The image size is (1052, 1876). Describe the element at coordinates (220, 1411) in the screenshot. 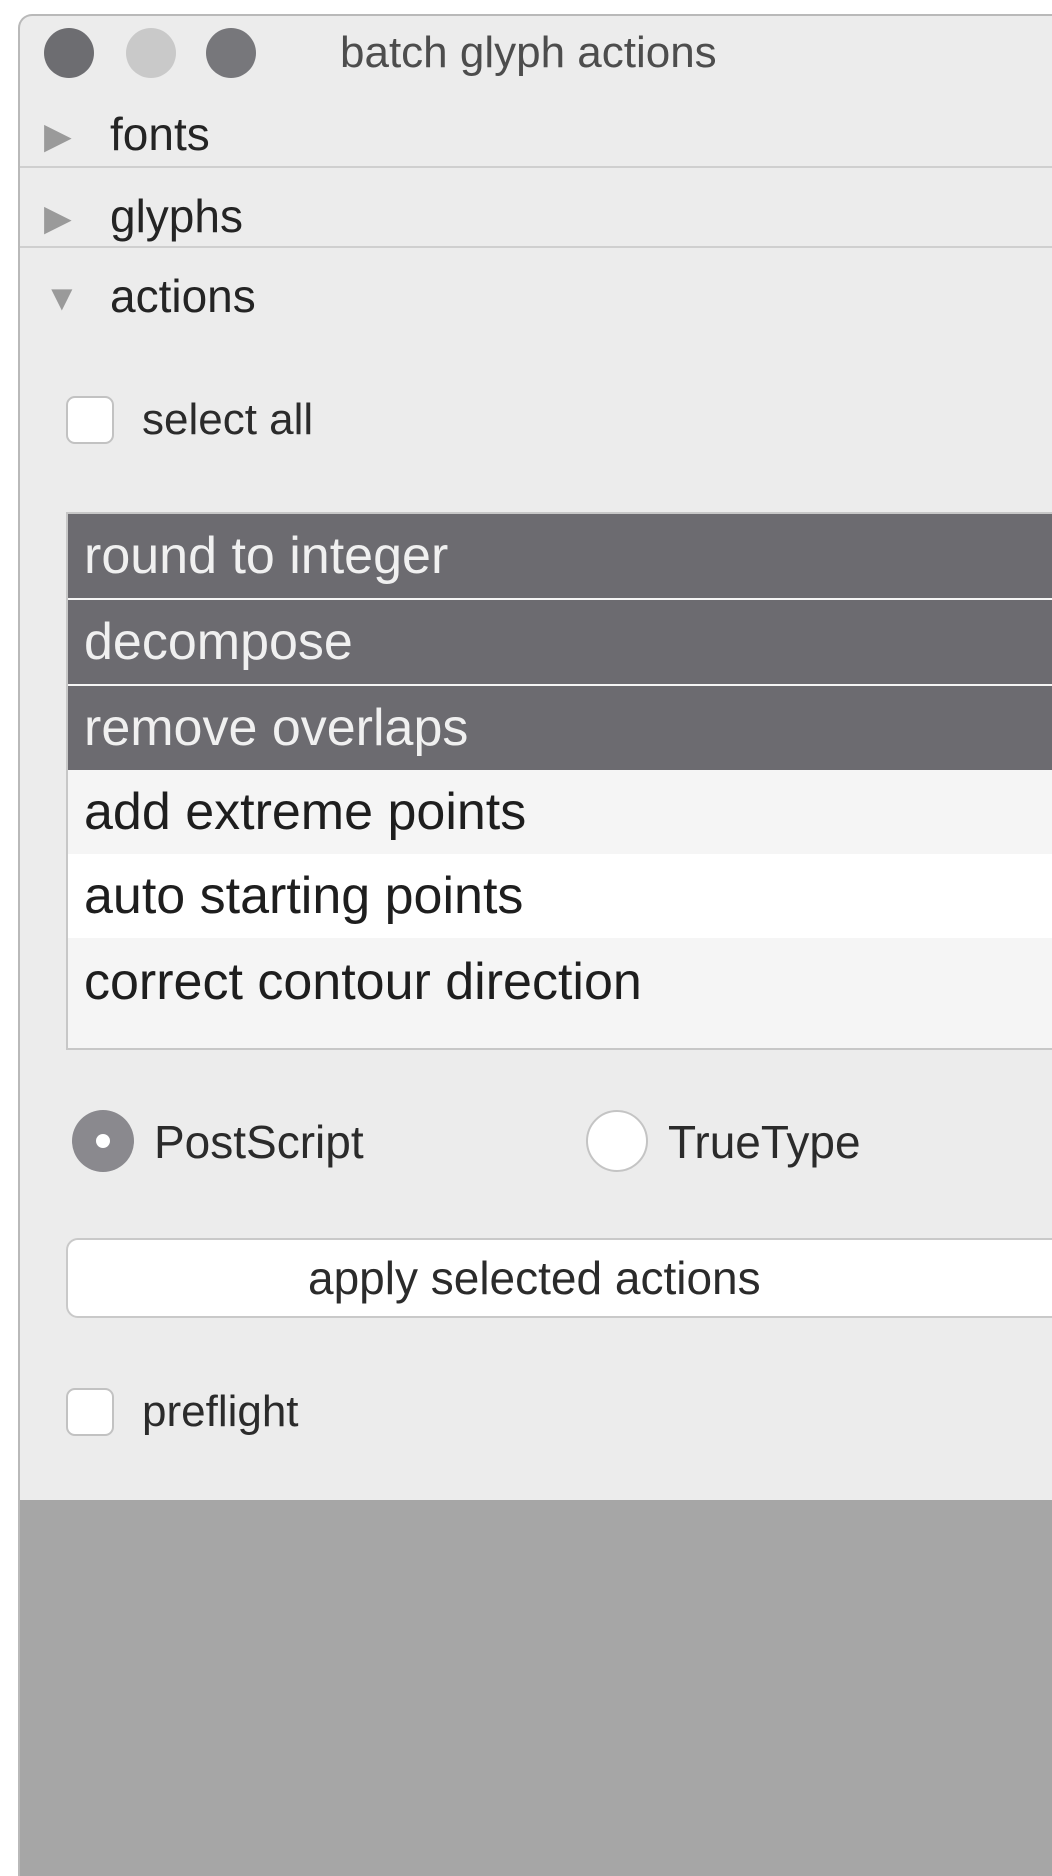

I see `preflight-label: preflight` at that location.